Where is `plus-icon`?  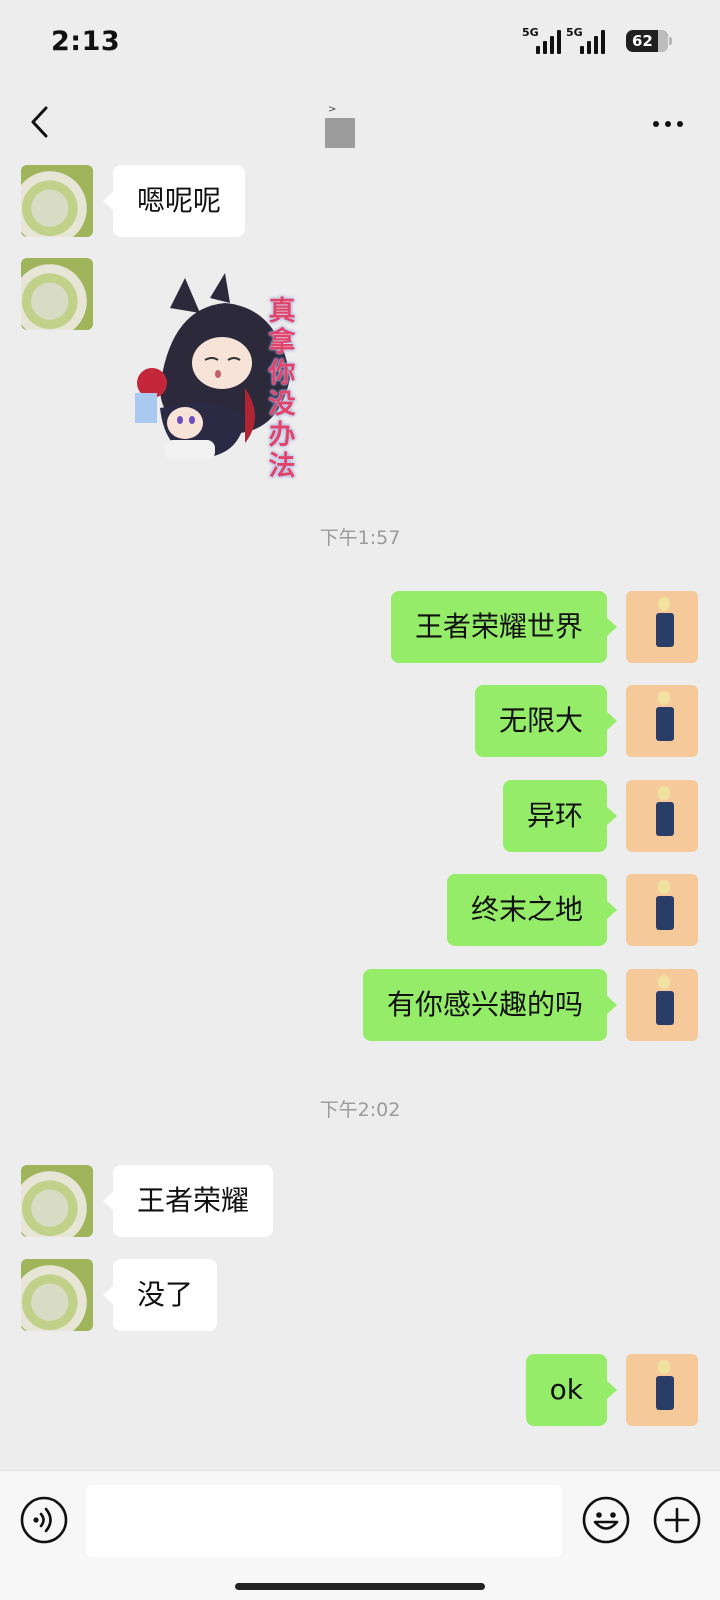
plus-icon is located at coordinates (677, 1520).